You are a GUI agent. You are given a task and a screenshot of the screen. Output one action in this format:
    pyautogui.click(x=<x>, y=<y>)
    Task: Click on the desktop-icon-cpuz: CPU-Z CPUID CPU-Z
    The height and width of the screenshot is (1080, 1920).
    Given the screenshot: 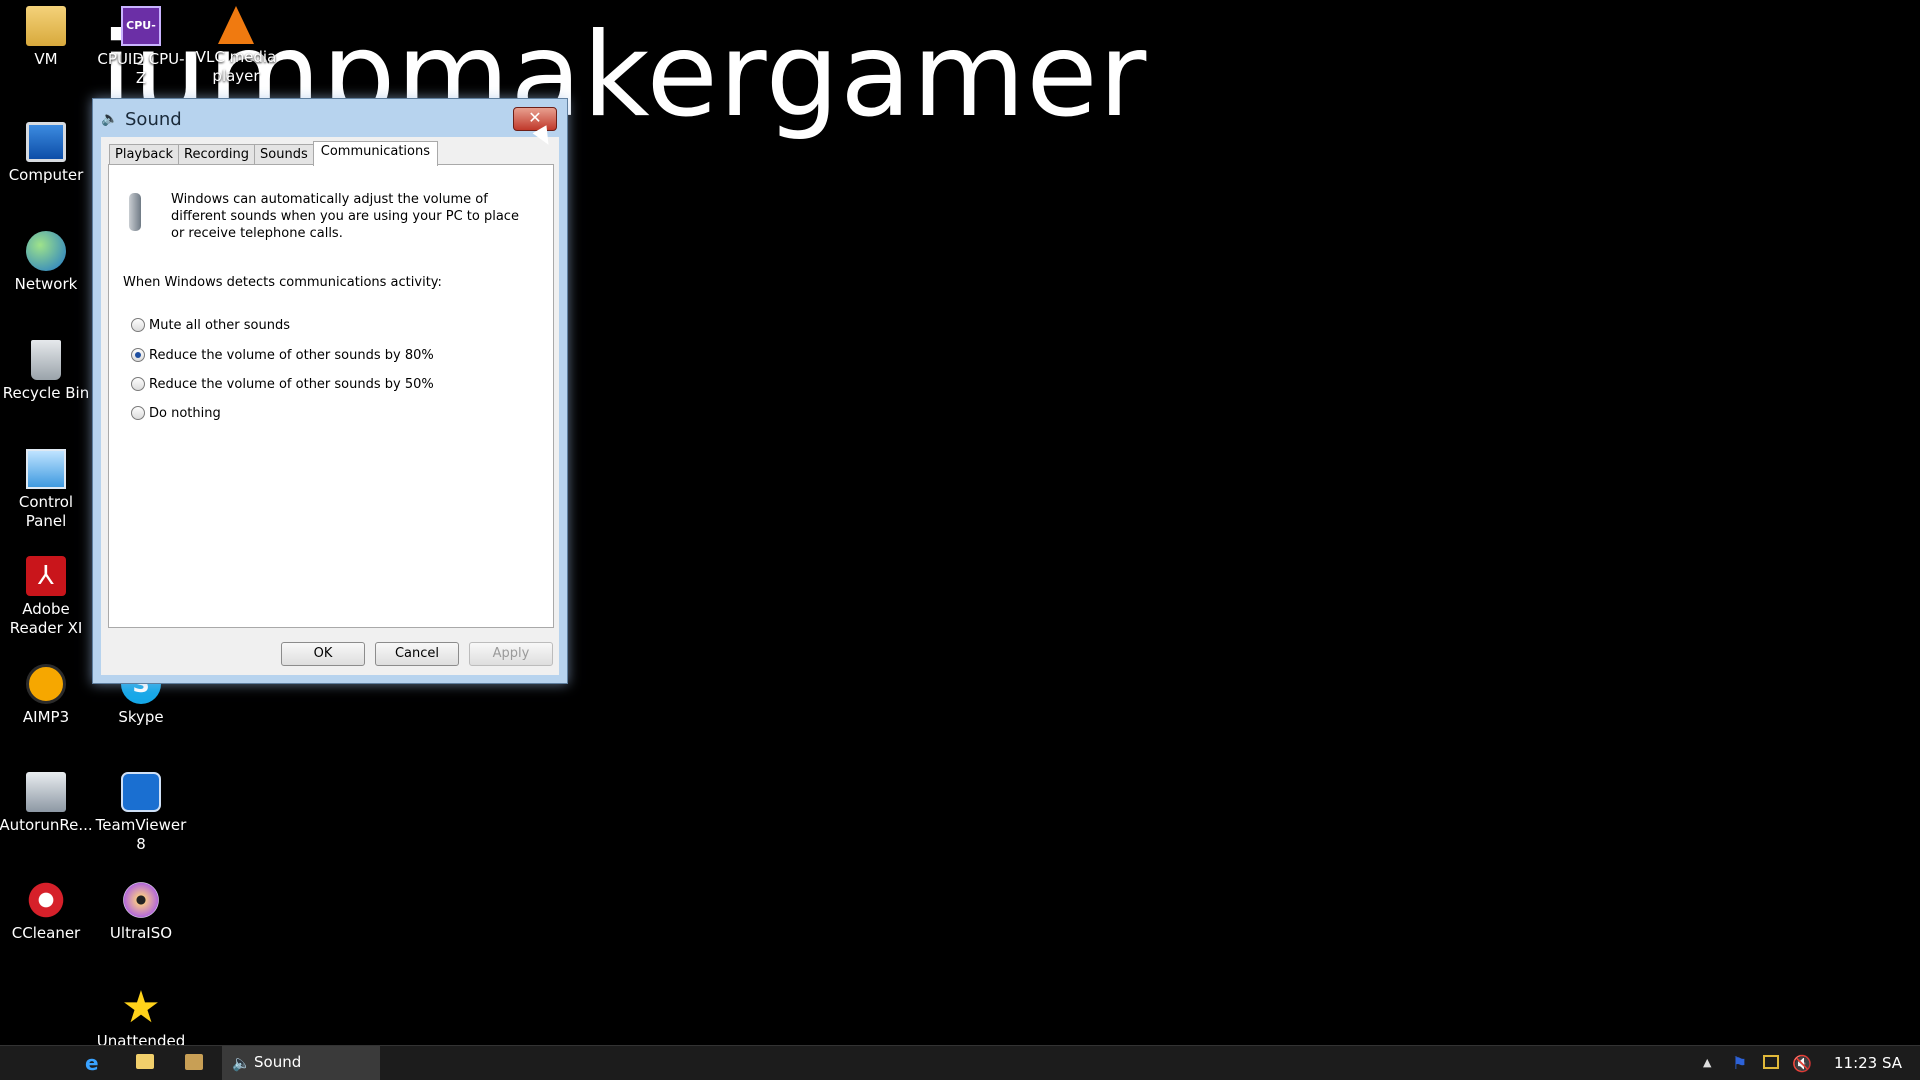 What is the action you would take?
    pyautogui.click(x=141, y=47)
    